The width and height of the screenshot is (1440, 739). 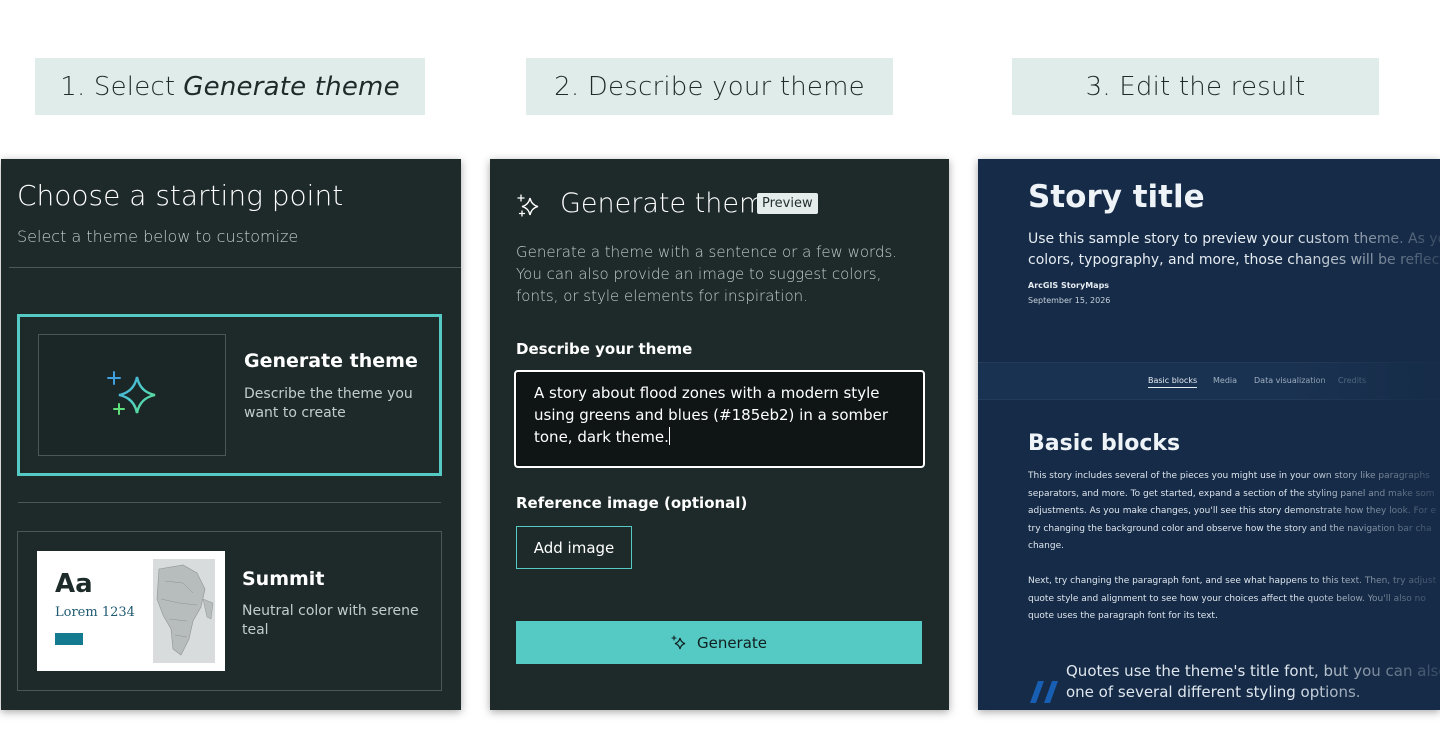 I want to click on step-1-label: 1. Select Generate theme, so click(x=230, y=86).